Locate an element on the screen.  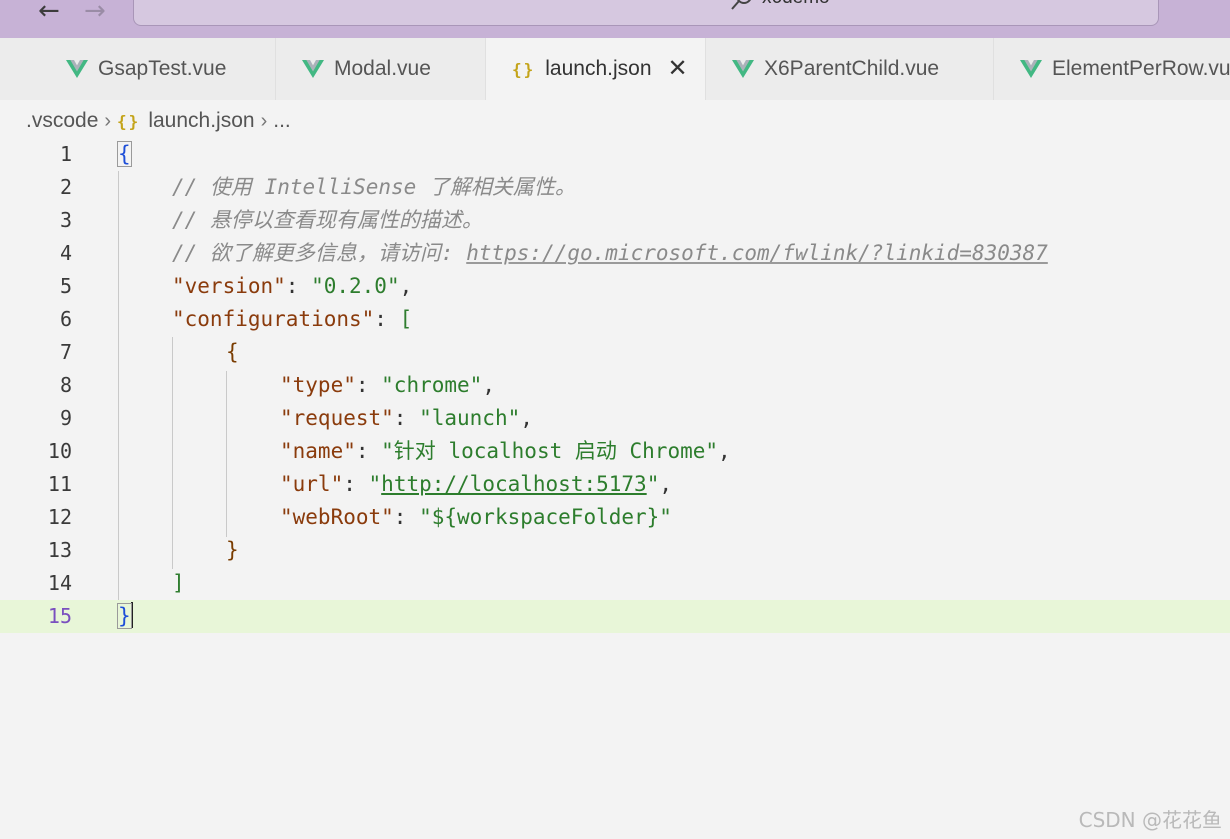
json-value: "针对 localhost 启动 Chrome" is located at coordinates (550, 451).